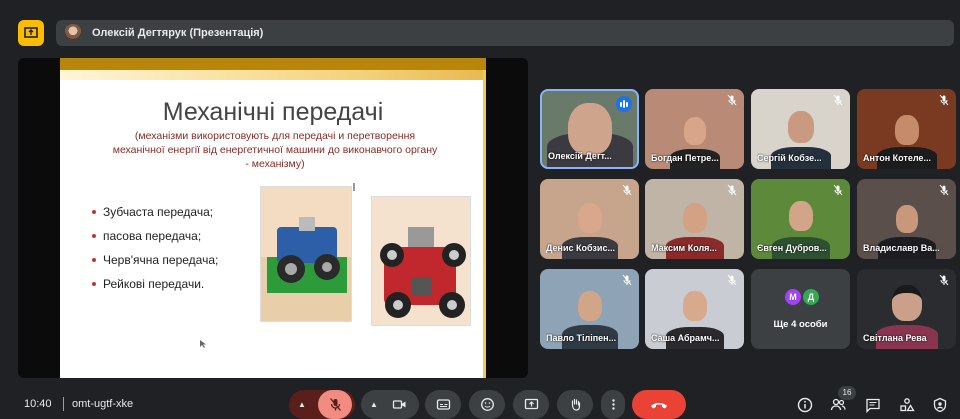  Describe the element at coordinates (907, 405) in the screenshot. I see `activities-icon` at that location.